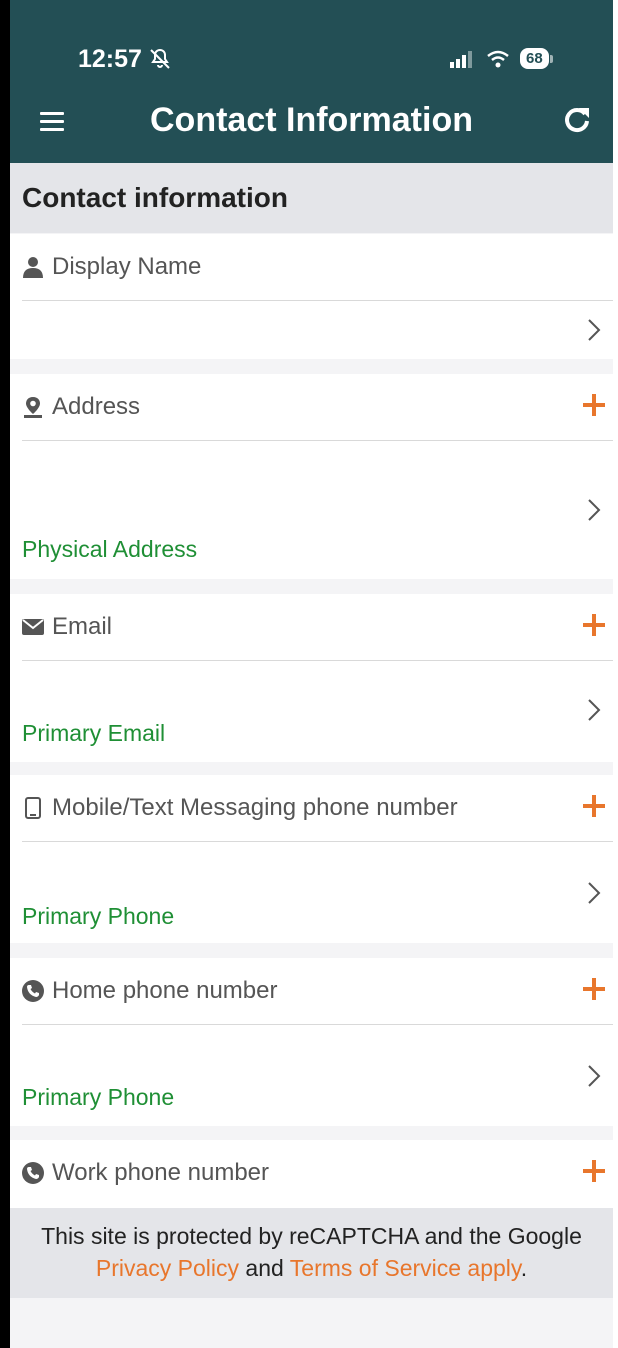 The image size is (618, 1348). I want to click on work-phone-header: Work phone number, so click(317, 1173).